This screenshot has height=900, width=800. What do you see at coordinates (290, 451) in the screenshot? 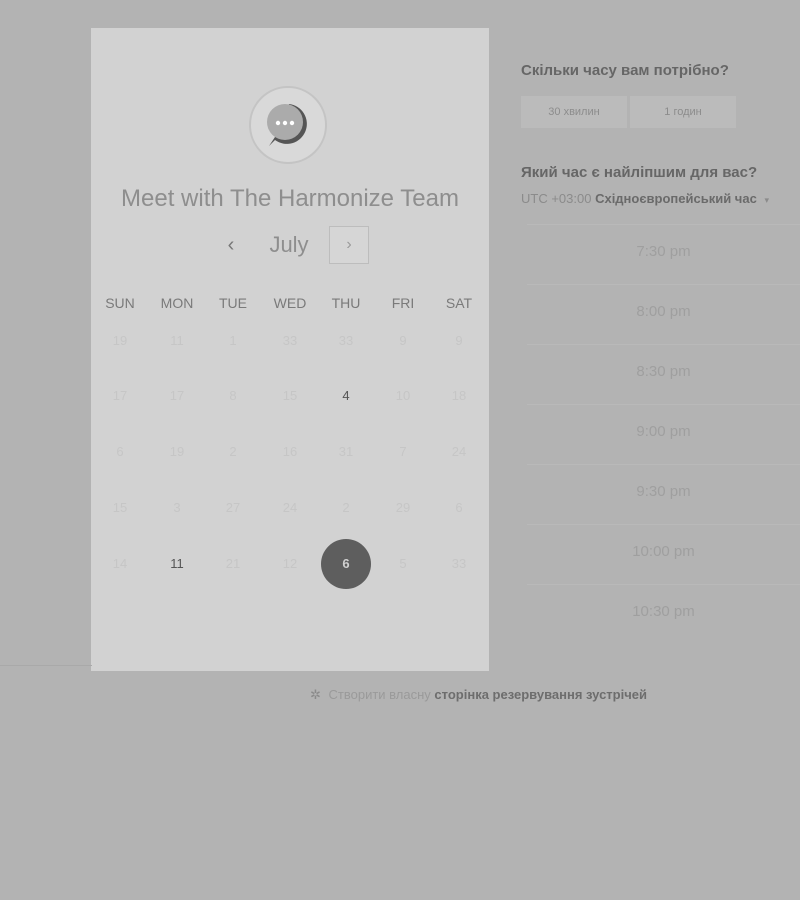
I see `unavailable-day: 16` at bounding box center [290, 451].